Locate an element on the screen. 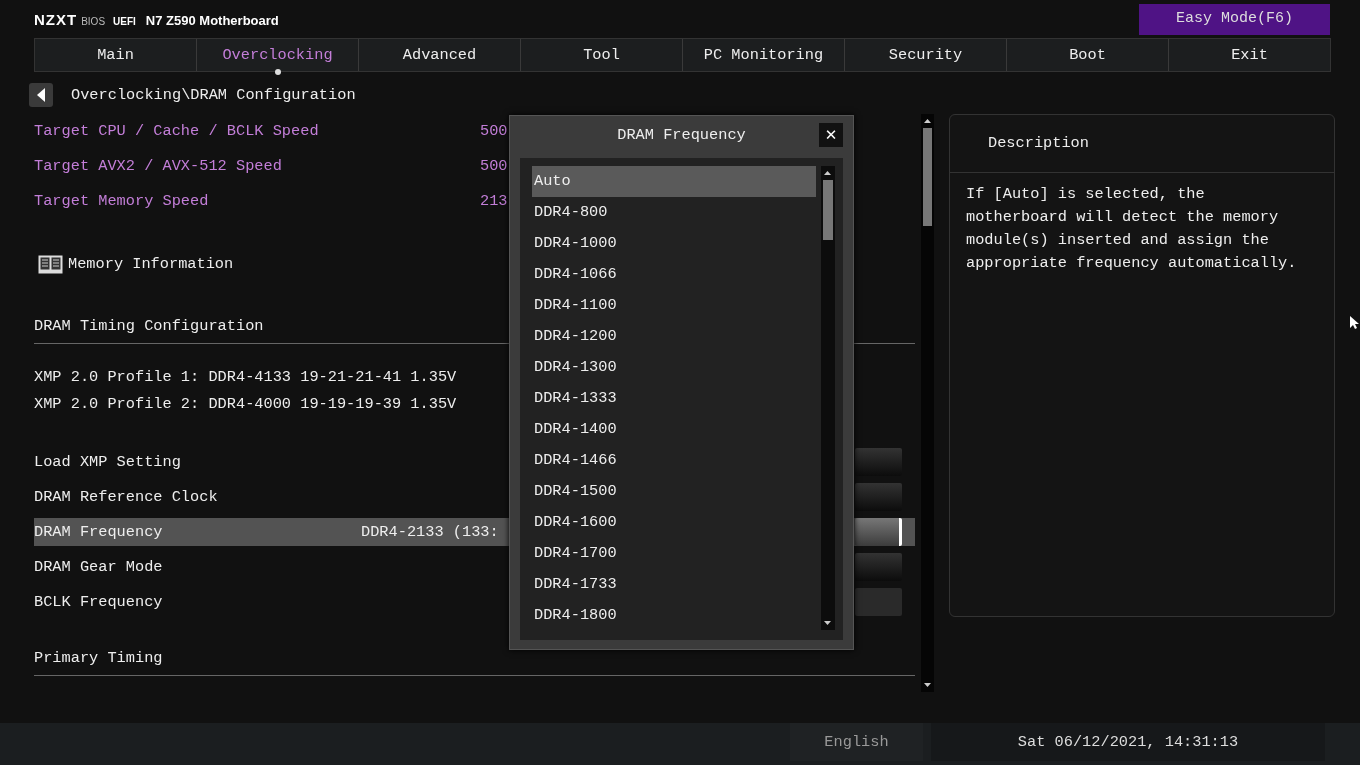  easy-mode-button: Easy Mode(F6) is located at coordinates (1234, 19).